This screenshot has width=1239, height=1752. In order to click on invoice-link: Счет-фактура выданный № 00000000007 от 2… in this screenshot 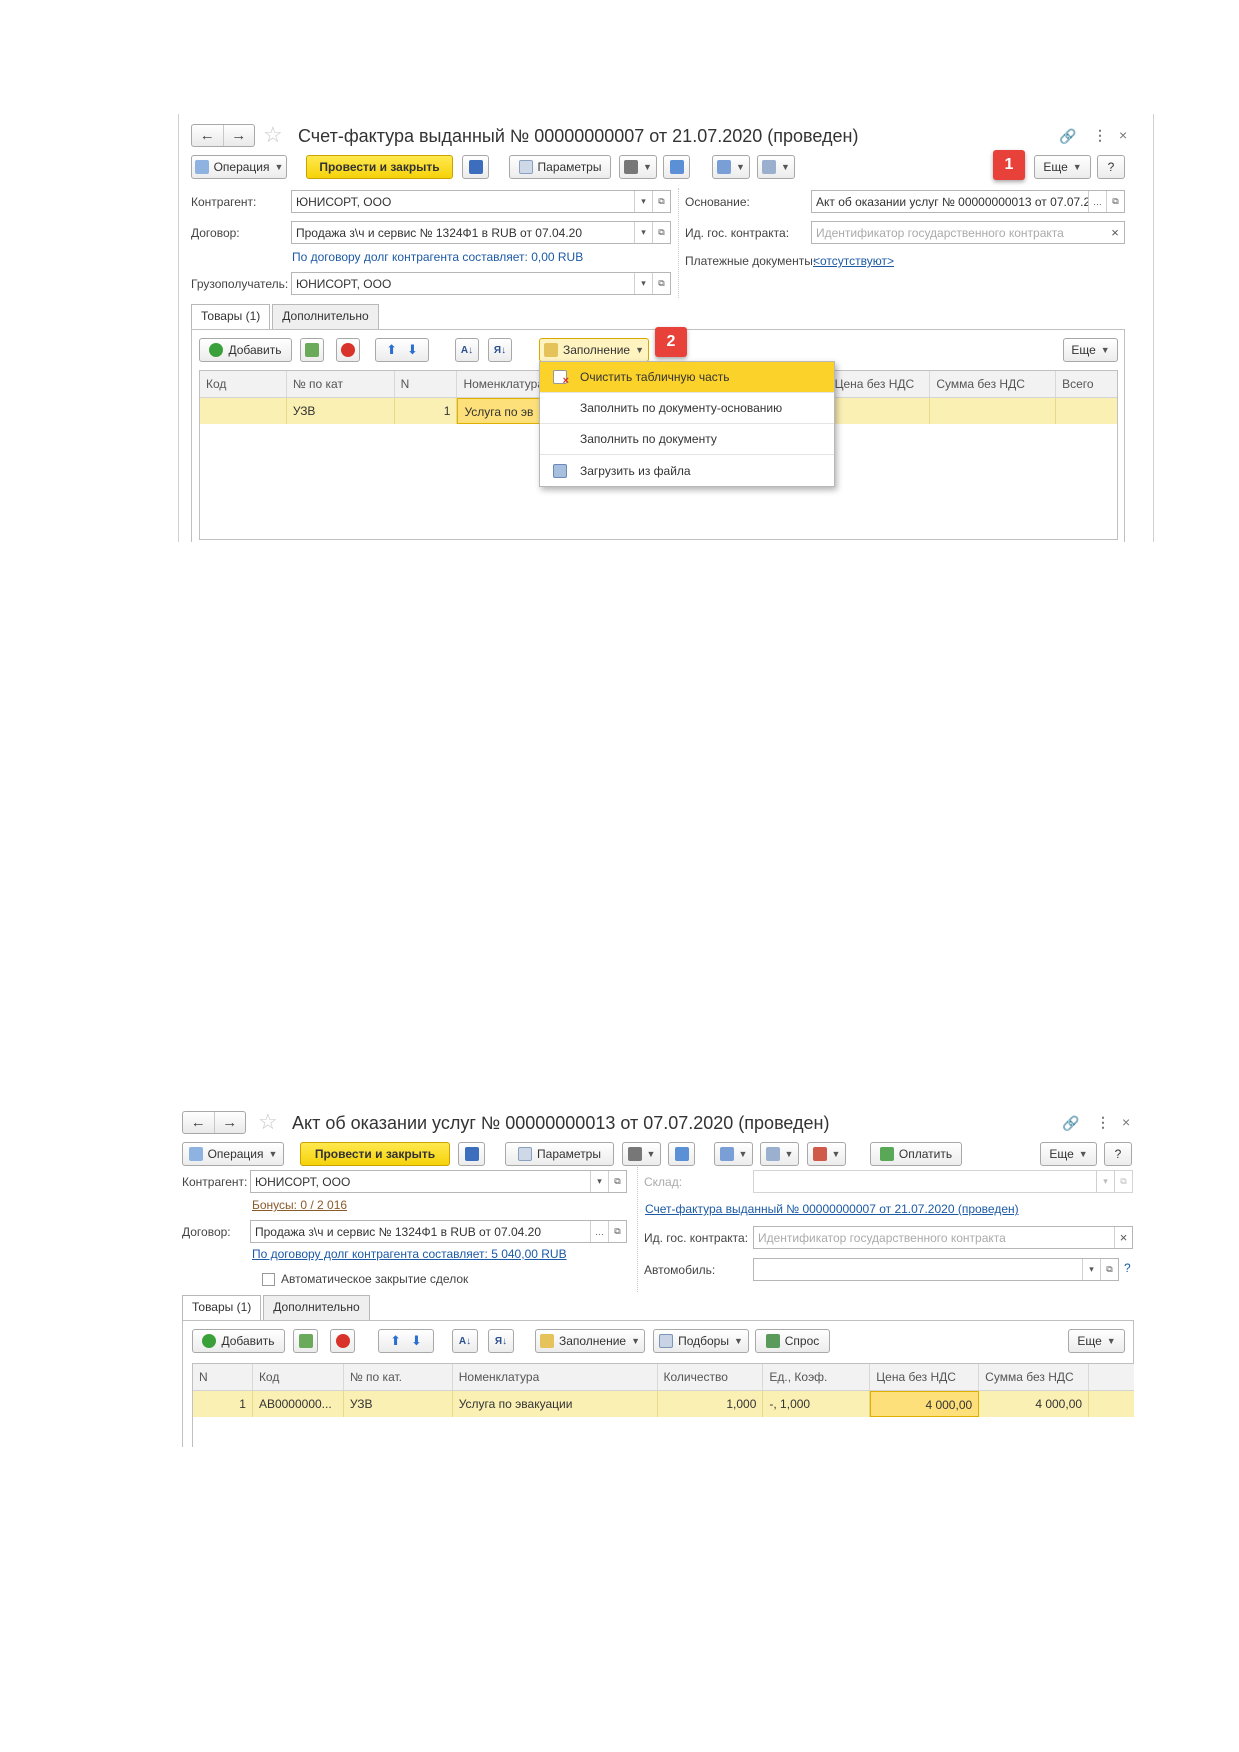, I will do `click(832, 1209)`.